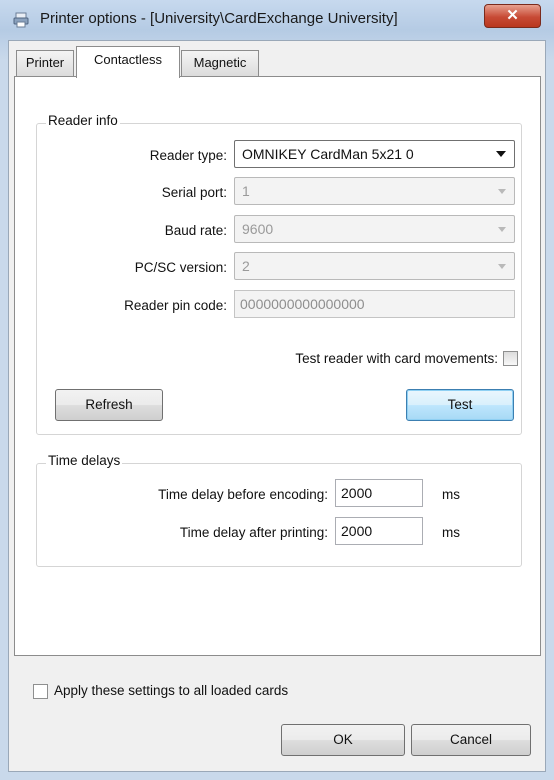  Describe the element at coordinates (253, 532) in the screenshot. I see `delay-after-printing-label: Time delay after printing:` at that location.